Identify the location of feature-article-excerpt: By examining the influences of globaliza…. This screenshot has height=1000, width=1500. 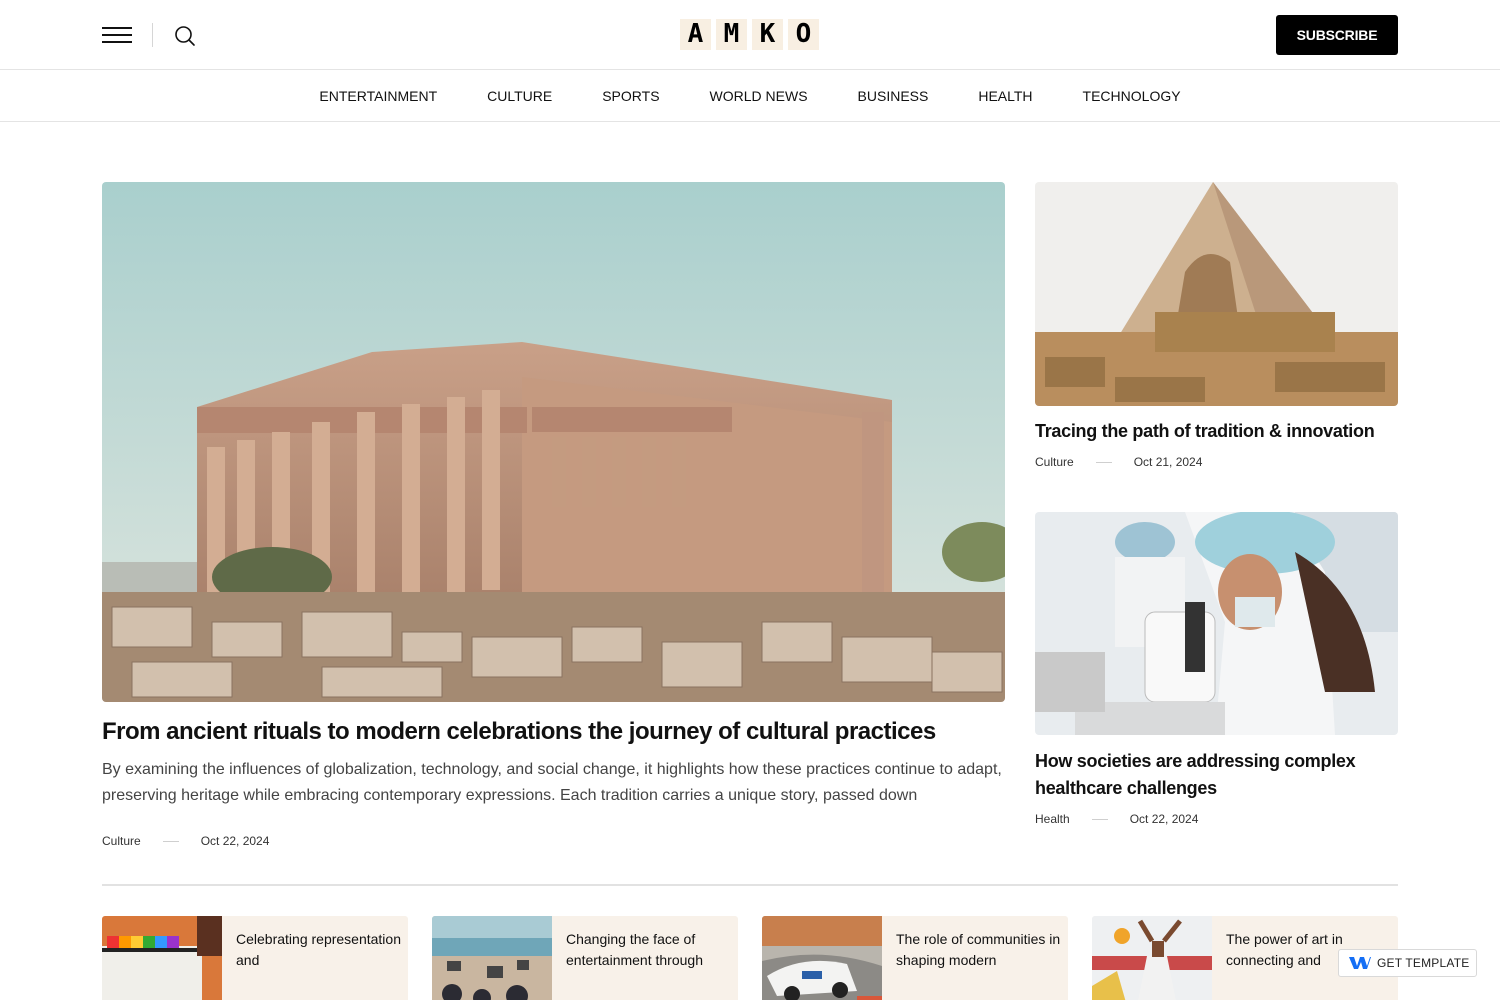
(552, 782).